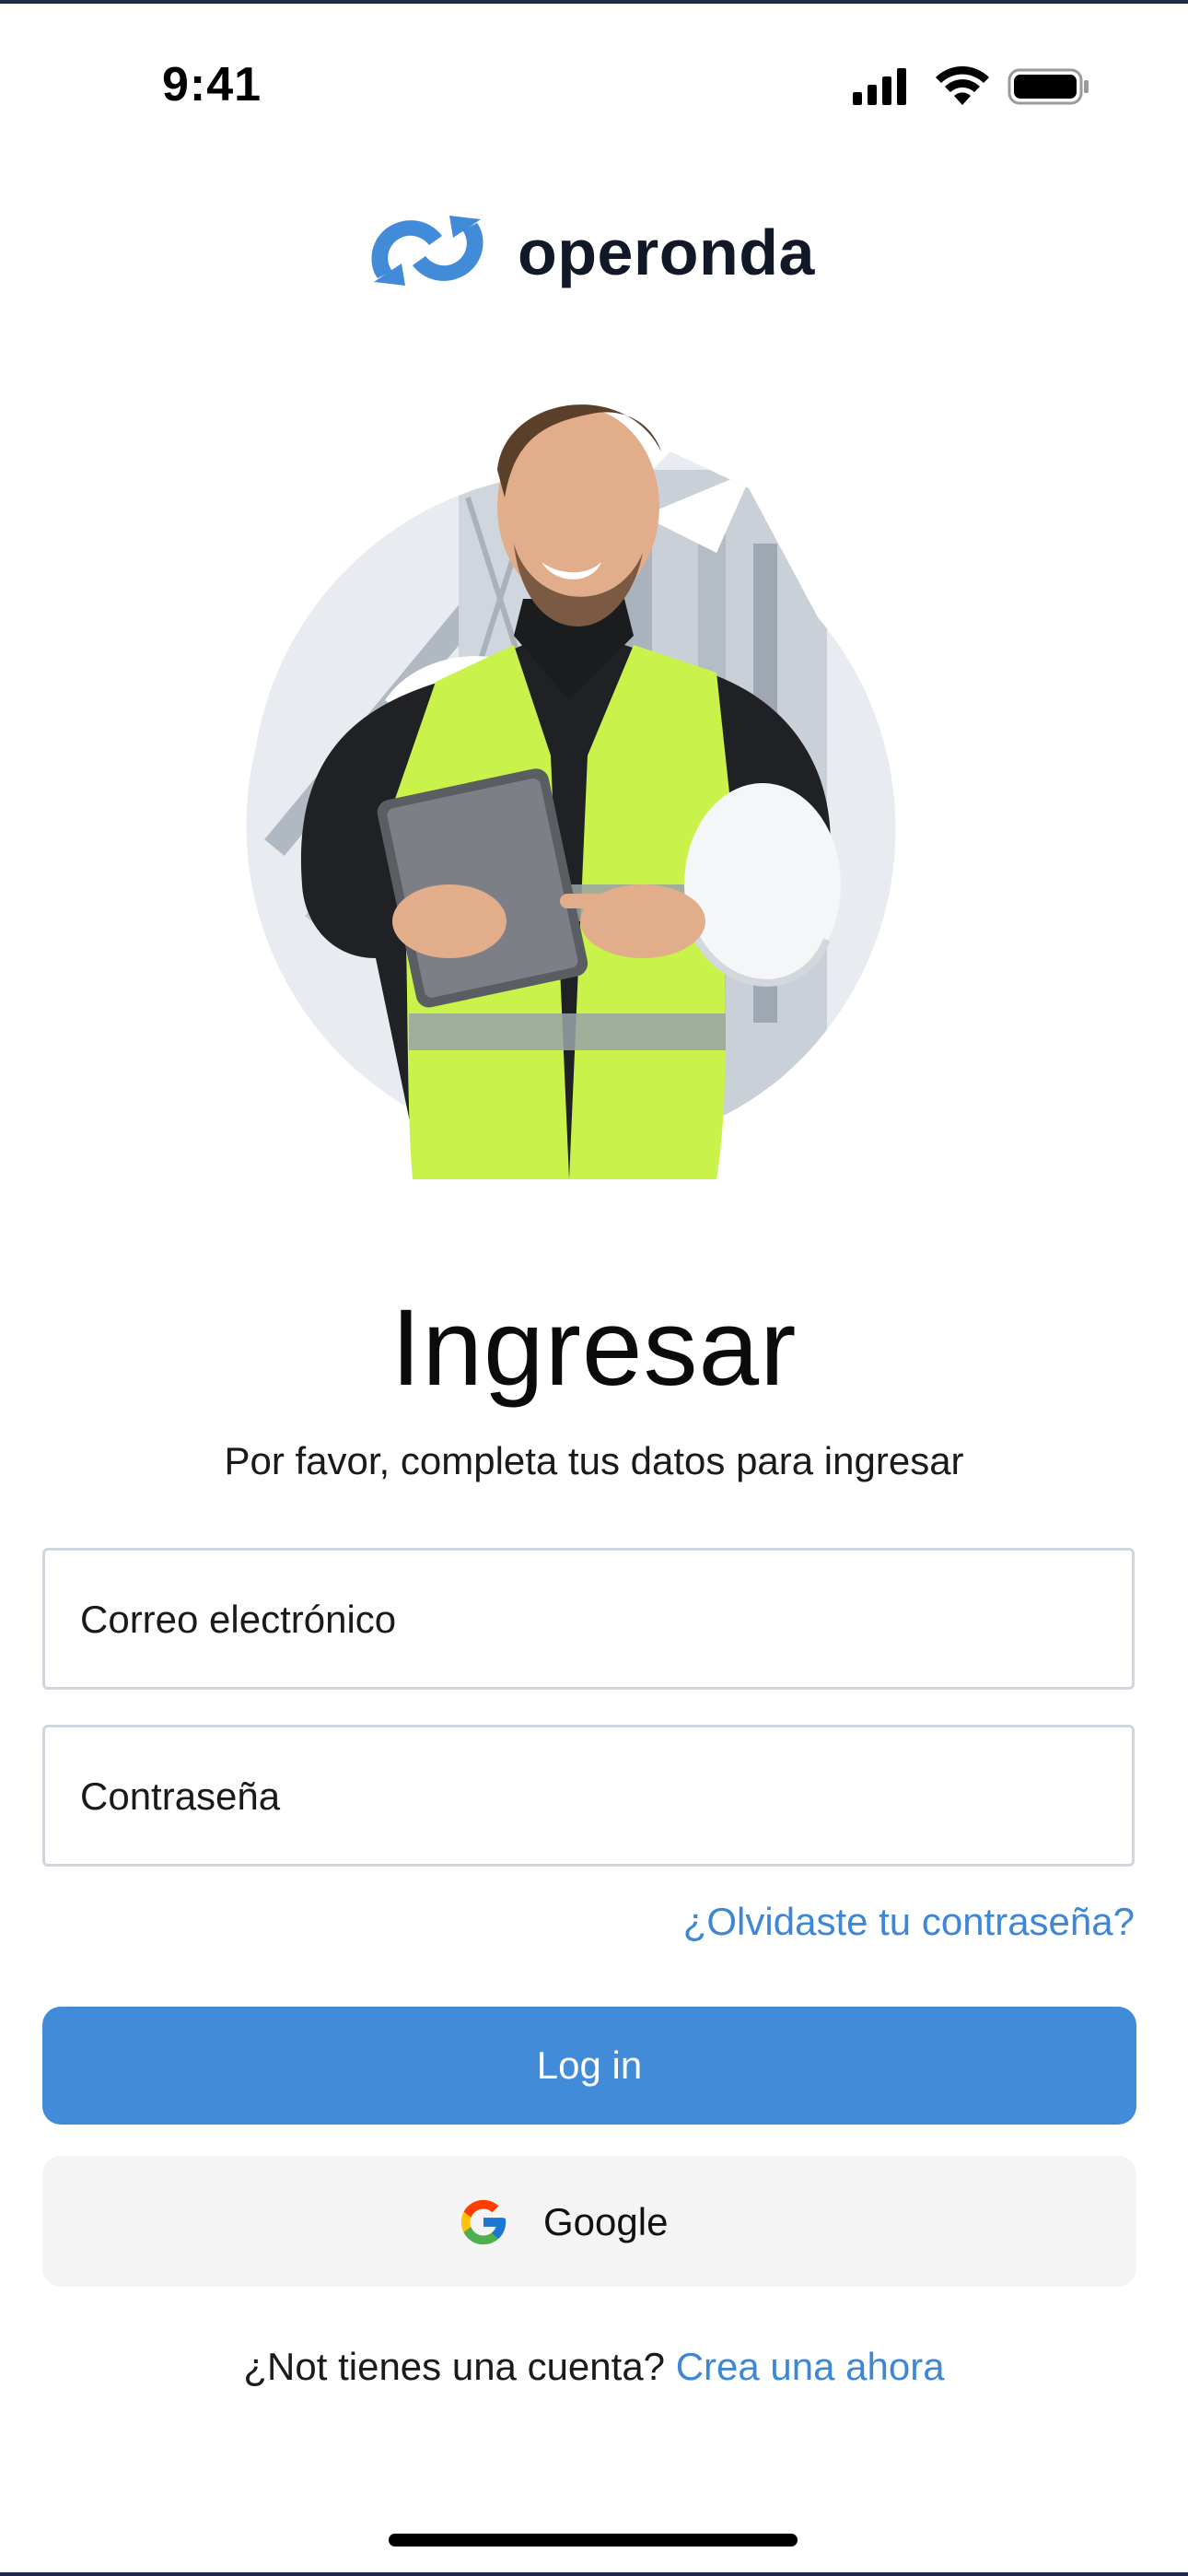 The height and width of the screenshot is (2576, 1188). What do you see at coordinates (810, 2366) in the screenshot?
I see `signup-link: Crea una ahora` at bounding box center [810, 2366].